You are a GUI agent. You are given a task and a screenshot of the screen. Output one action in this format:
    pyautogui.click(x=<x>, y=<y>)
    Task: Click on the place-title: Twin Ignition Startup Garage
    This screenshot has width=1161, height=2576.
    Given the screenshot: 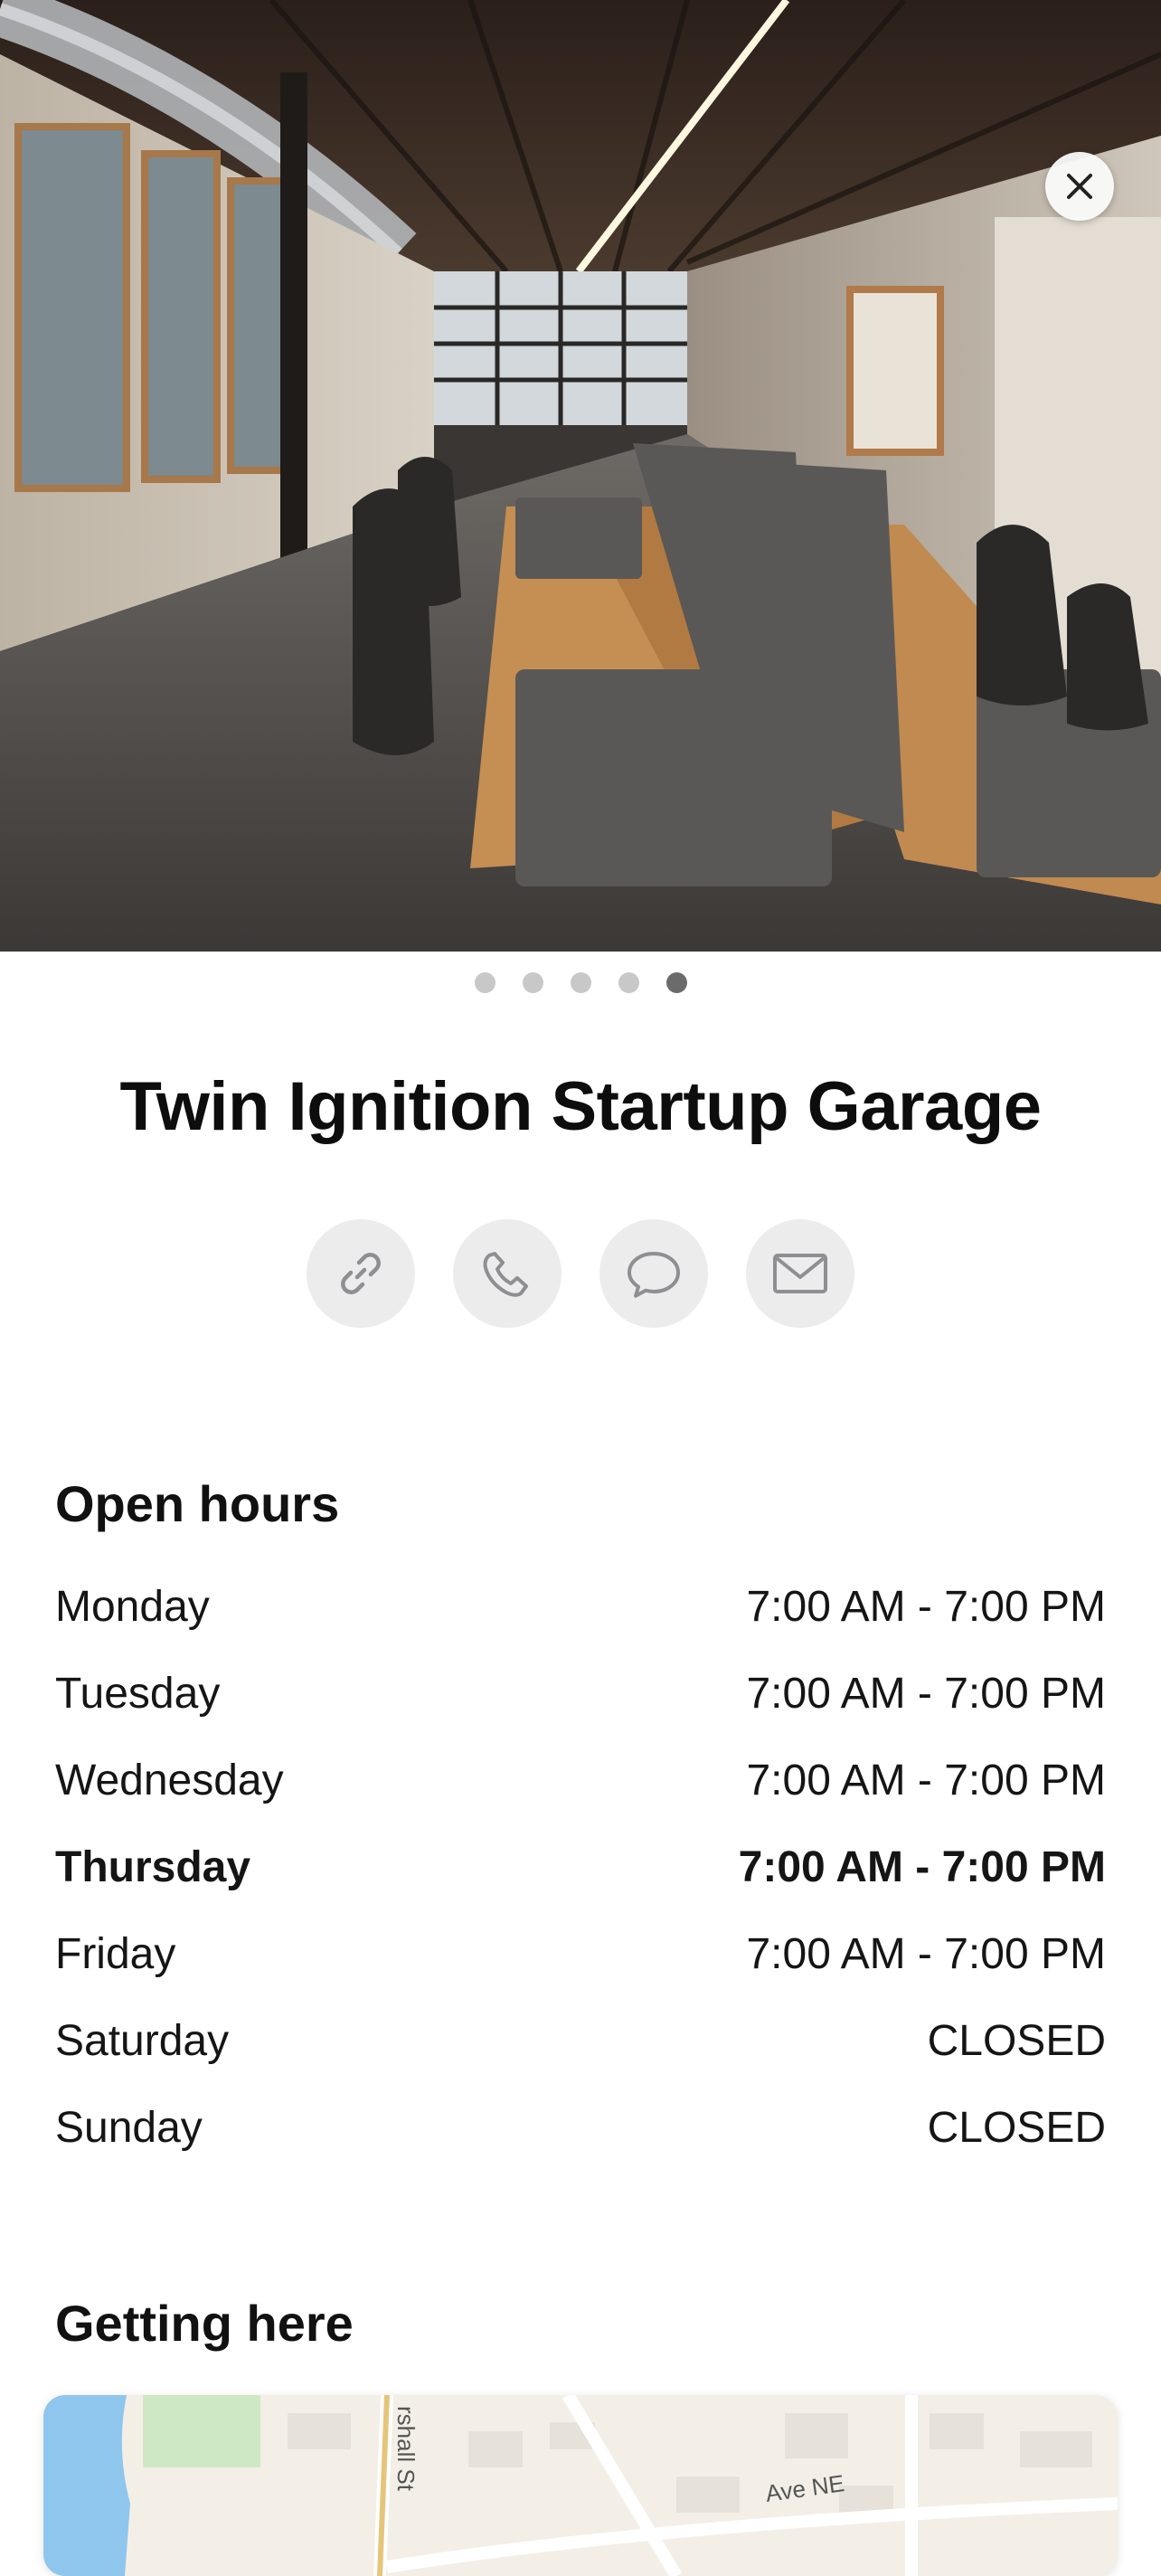 What is the action you would take?
    pyautogui.click(x=580, y=1106)
    